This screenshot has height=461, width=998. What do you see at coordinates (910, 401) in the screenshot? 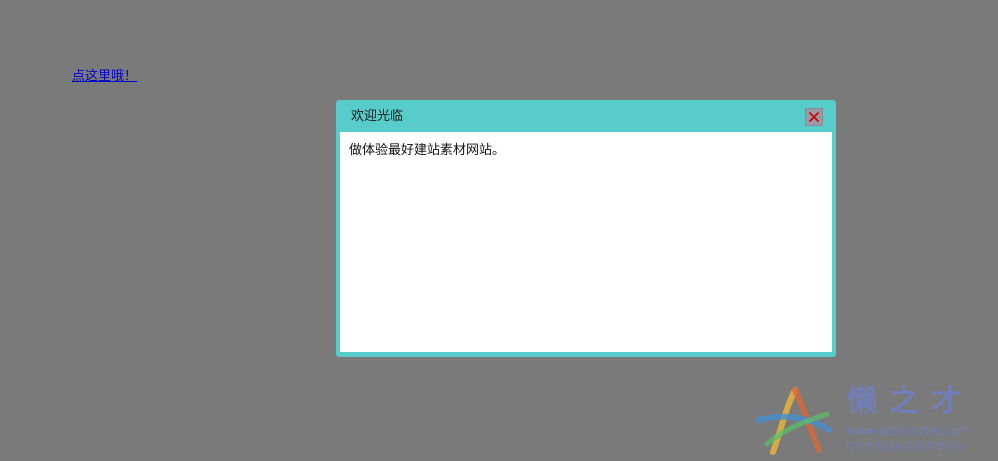
I see `watermark-site-name: 懒之才` at bounding box center [910, 401].